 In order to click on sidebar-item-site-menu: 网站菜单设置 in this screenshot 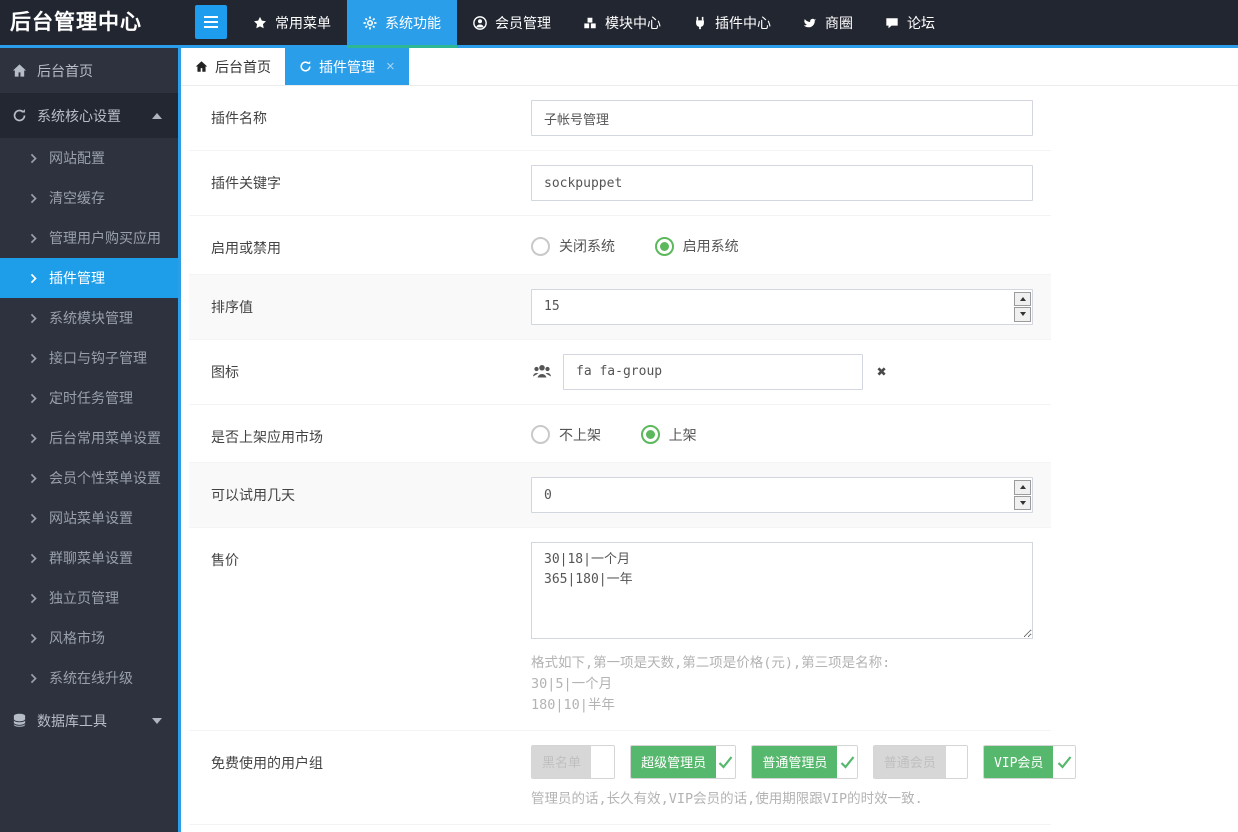, I will do `click(89, 518)`.